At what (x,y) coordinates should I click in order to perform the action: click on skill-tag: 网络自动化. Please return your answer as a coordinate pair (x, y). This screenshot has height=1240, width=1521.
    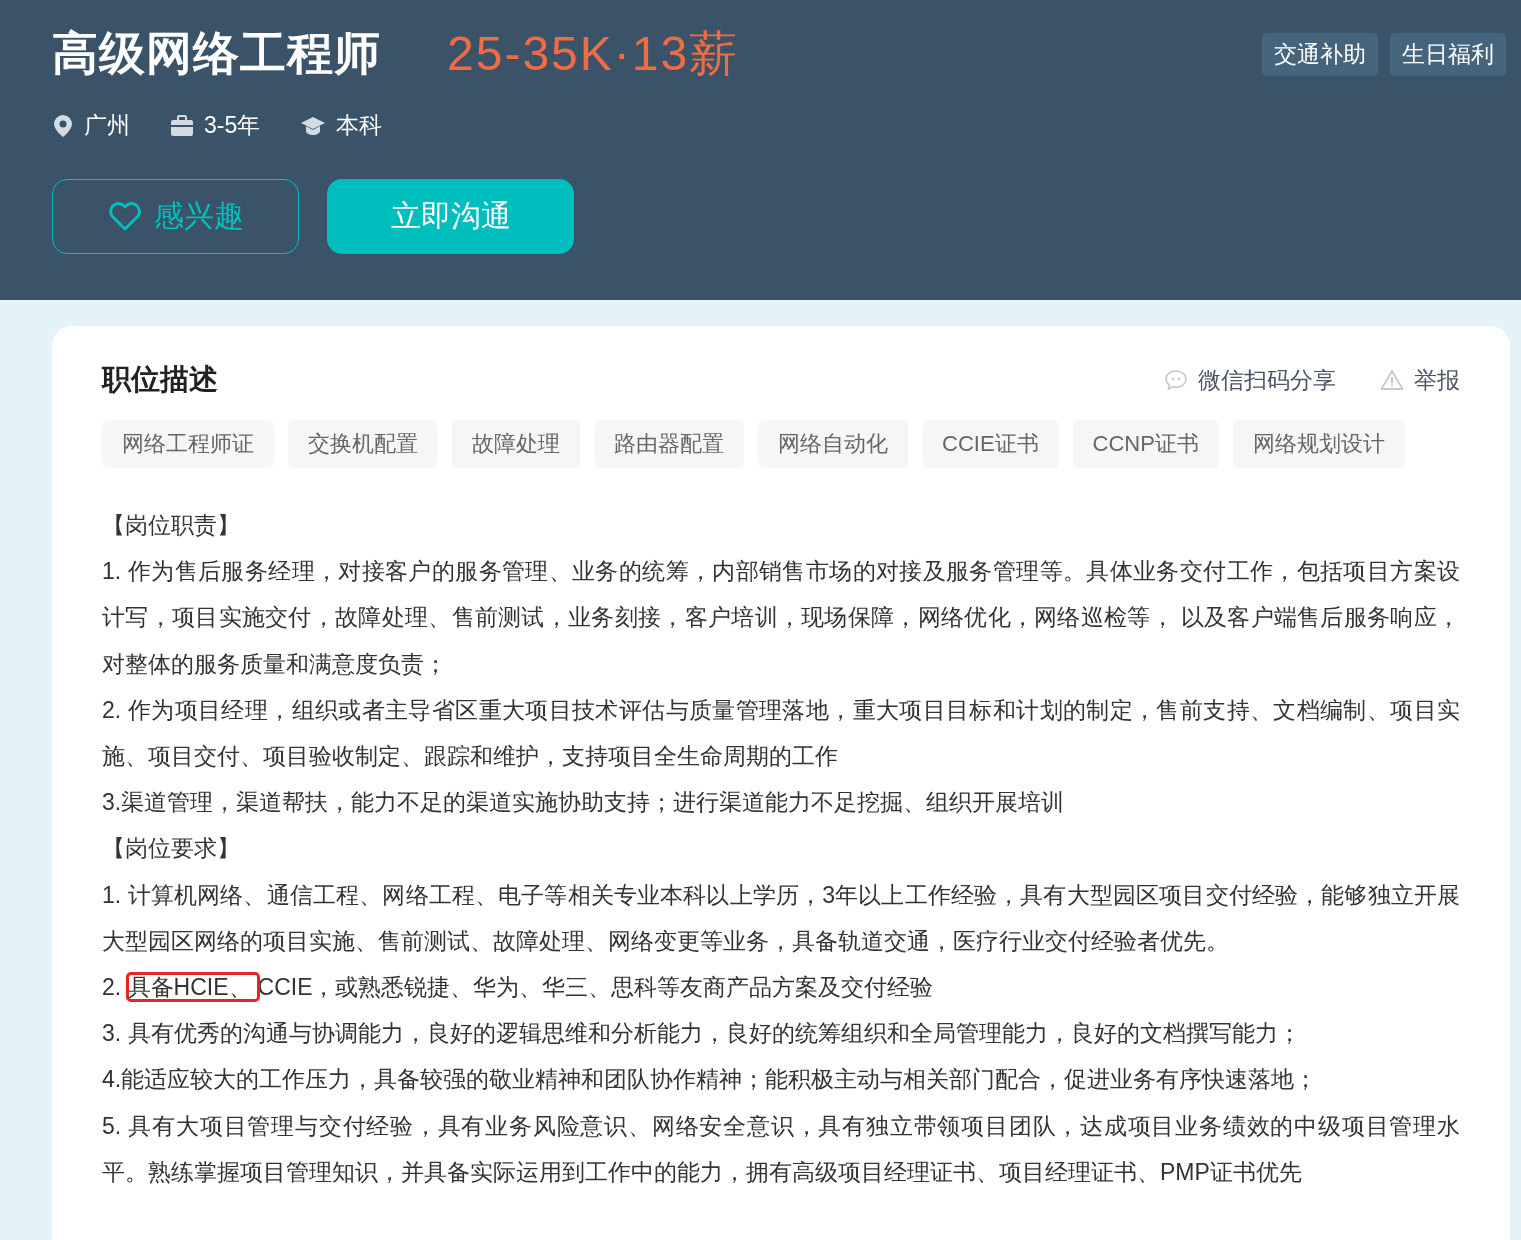
    Looking at the image, I should click on (833, 444).